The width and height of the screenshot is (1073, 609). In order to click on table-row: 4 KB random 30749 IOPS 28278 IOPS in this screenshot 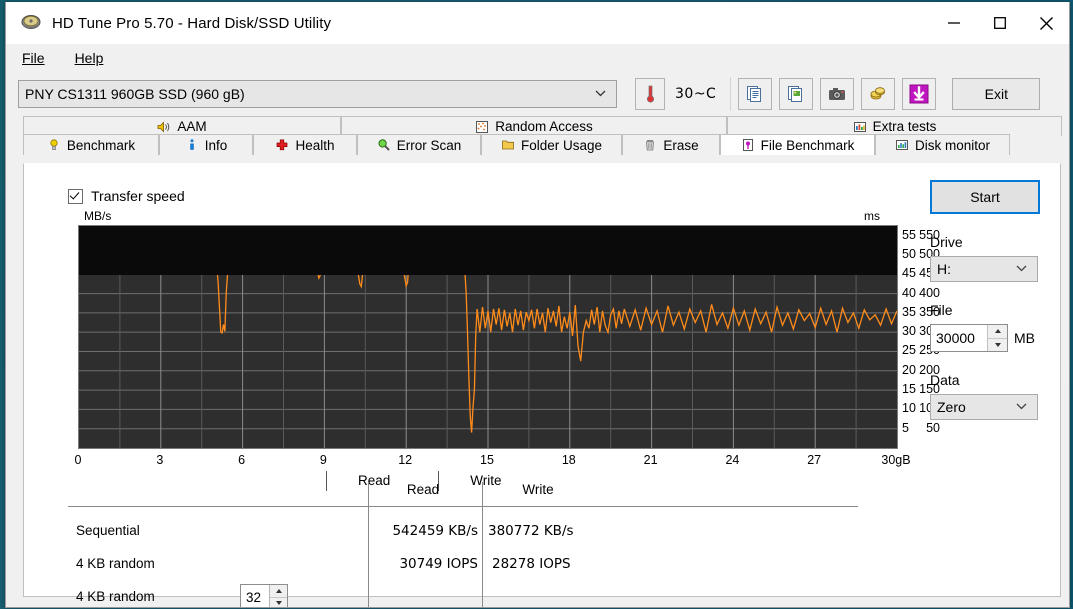, I will do `click(468, 565)`.